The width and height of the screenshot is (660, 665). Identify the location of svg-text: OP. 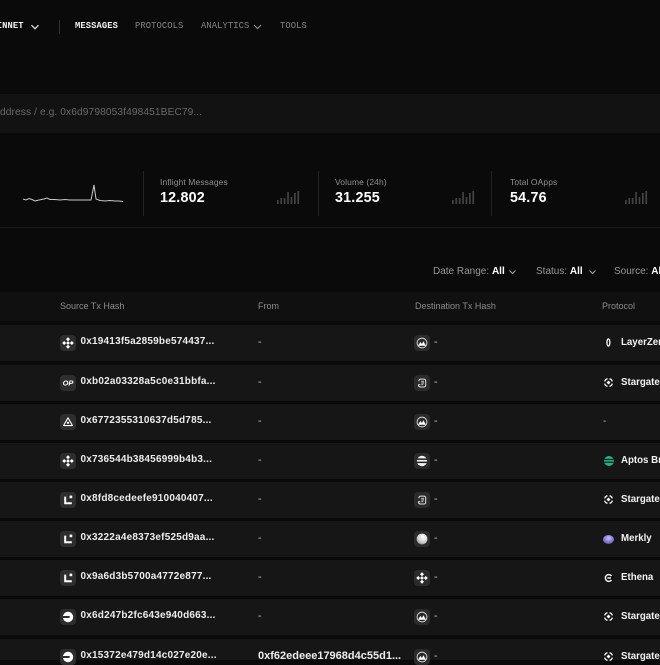
(68, 383).